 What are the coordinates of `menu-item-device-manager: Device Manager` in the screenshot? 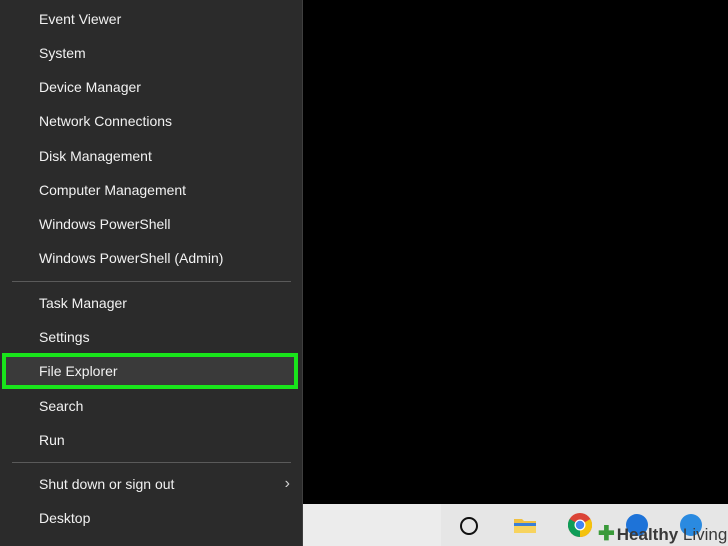 It's located at (151, 87).